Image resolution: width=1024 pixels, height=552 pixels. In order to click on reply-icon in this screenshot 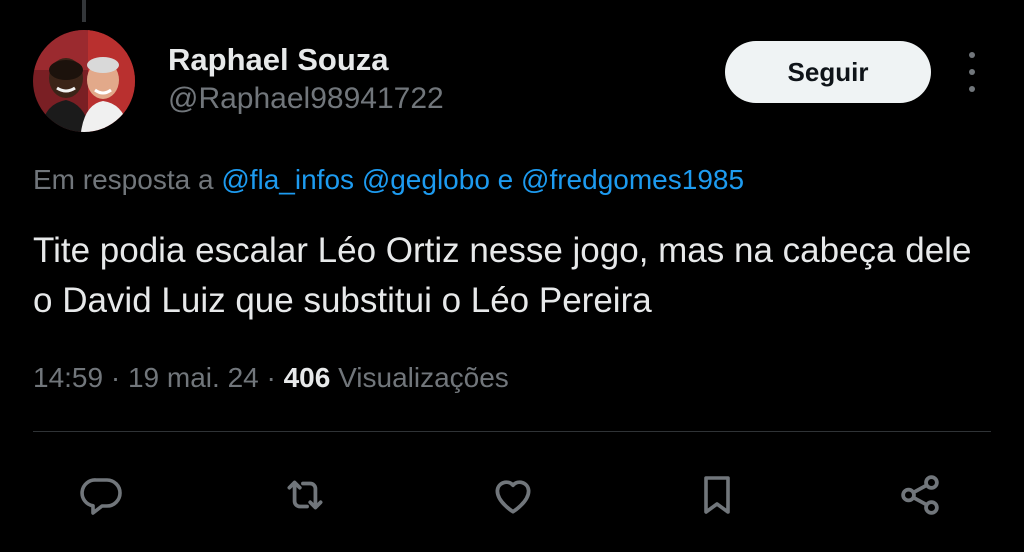, I will do `click(102, 495)`.